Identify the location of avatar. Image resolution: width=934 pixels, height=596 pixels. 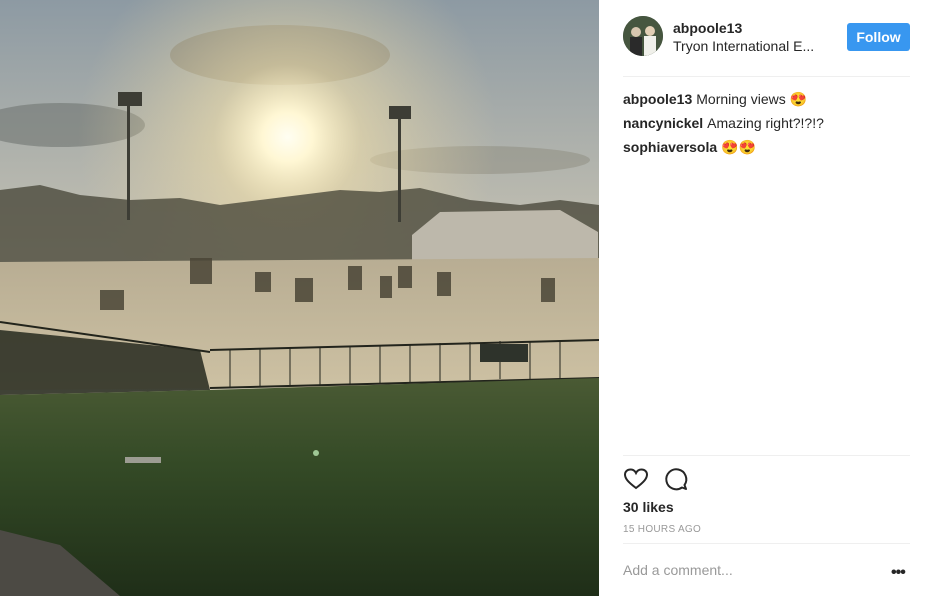
(643, 36).